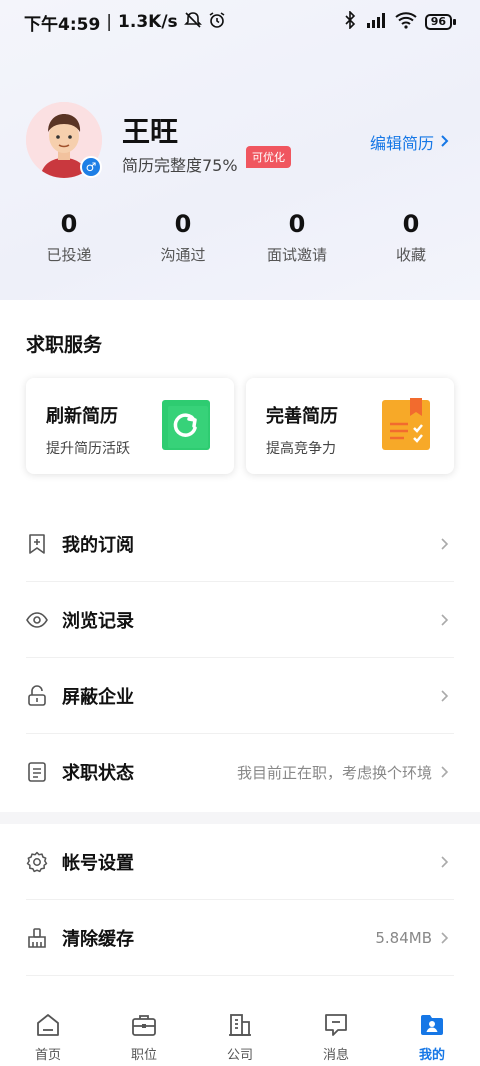  What do you see at coordinates (440, 22) in the screenshot?
I see `battery-icon: 96` at bounding box center [440, 22].